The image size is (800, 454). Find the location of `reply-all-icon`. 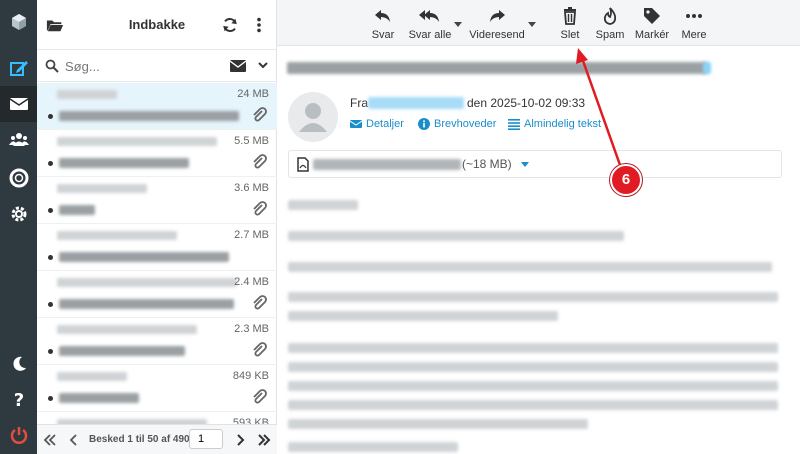

reply-all-icon is located at coordinates (429, 16).